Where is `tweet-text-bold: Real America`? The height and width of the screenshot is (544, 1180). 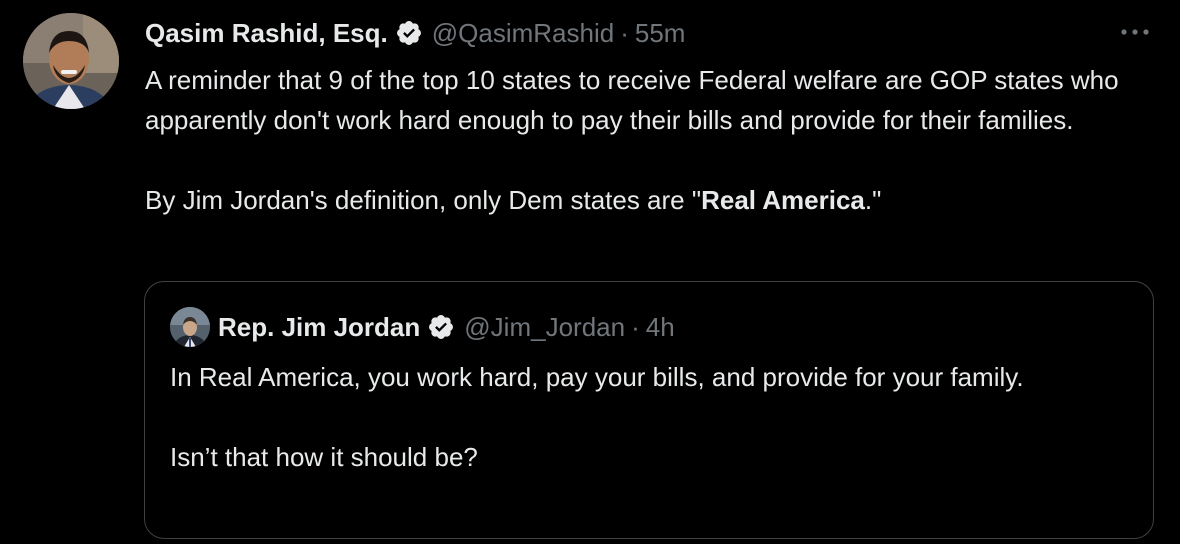 tweet-text-bold: Real America is located at coordinates (783, 200).